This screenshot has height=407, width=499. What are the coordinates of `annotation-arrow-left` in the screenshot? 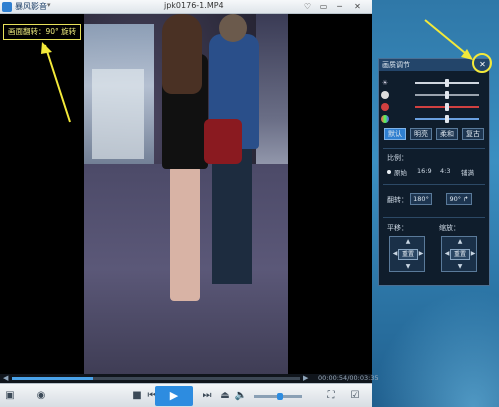 It's located at (57, 83).